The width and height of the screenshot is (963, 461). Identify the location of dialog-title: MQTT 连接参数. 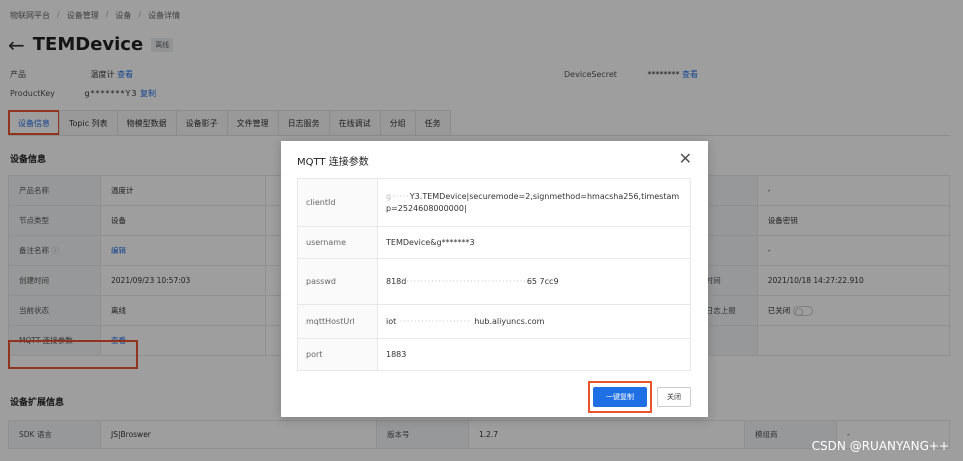
(333, 162).